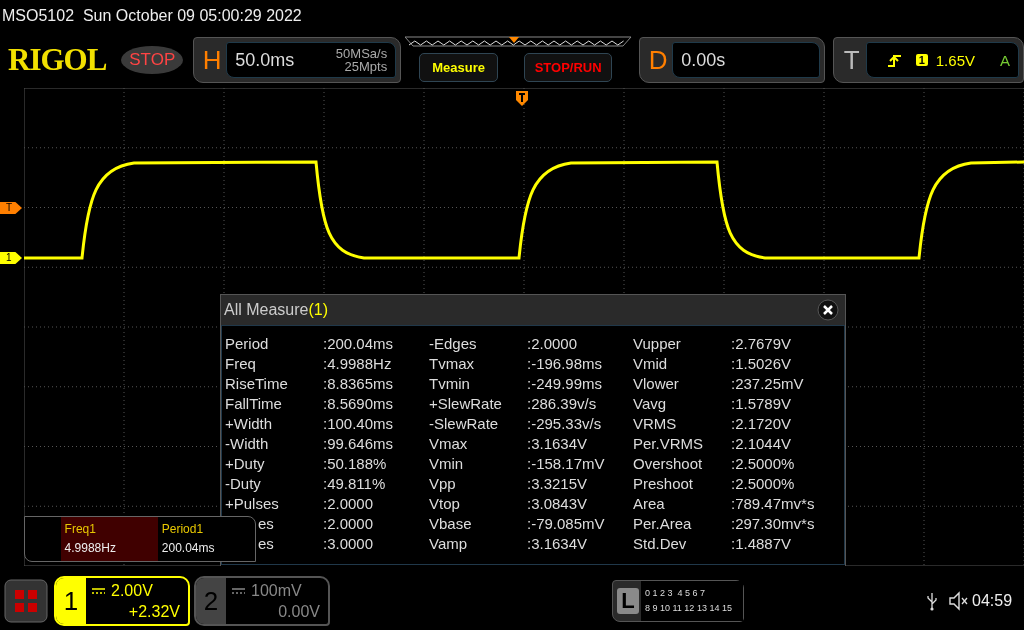  What do you see at coordinates (628, 601) in the screenshot?
I see `logic-letter: L` at bounding box center [628, 601].